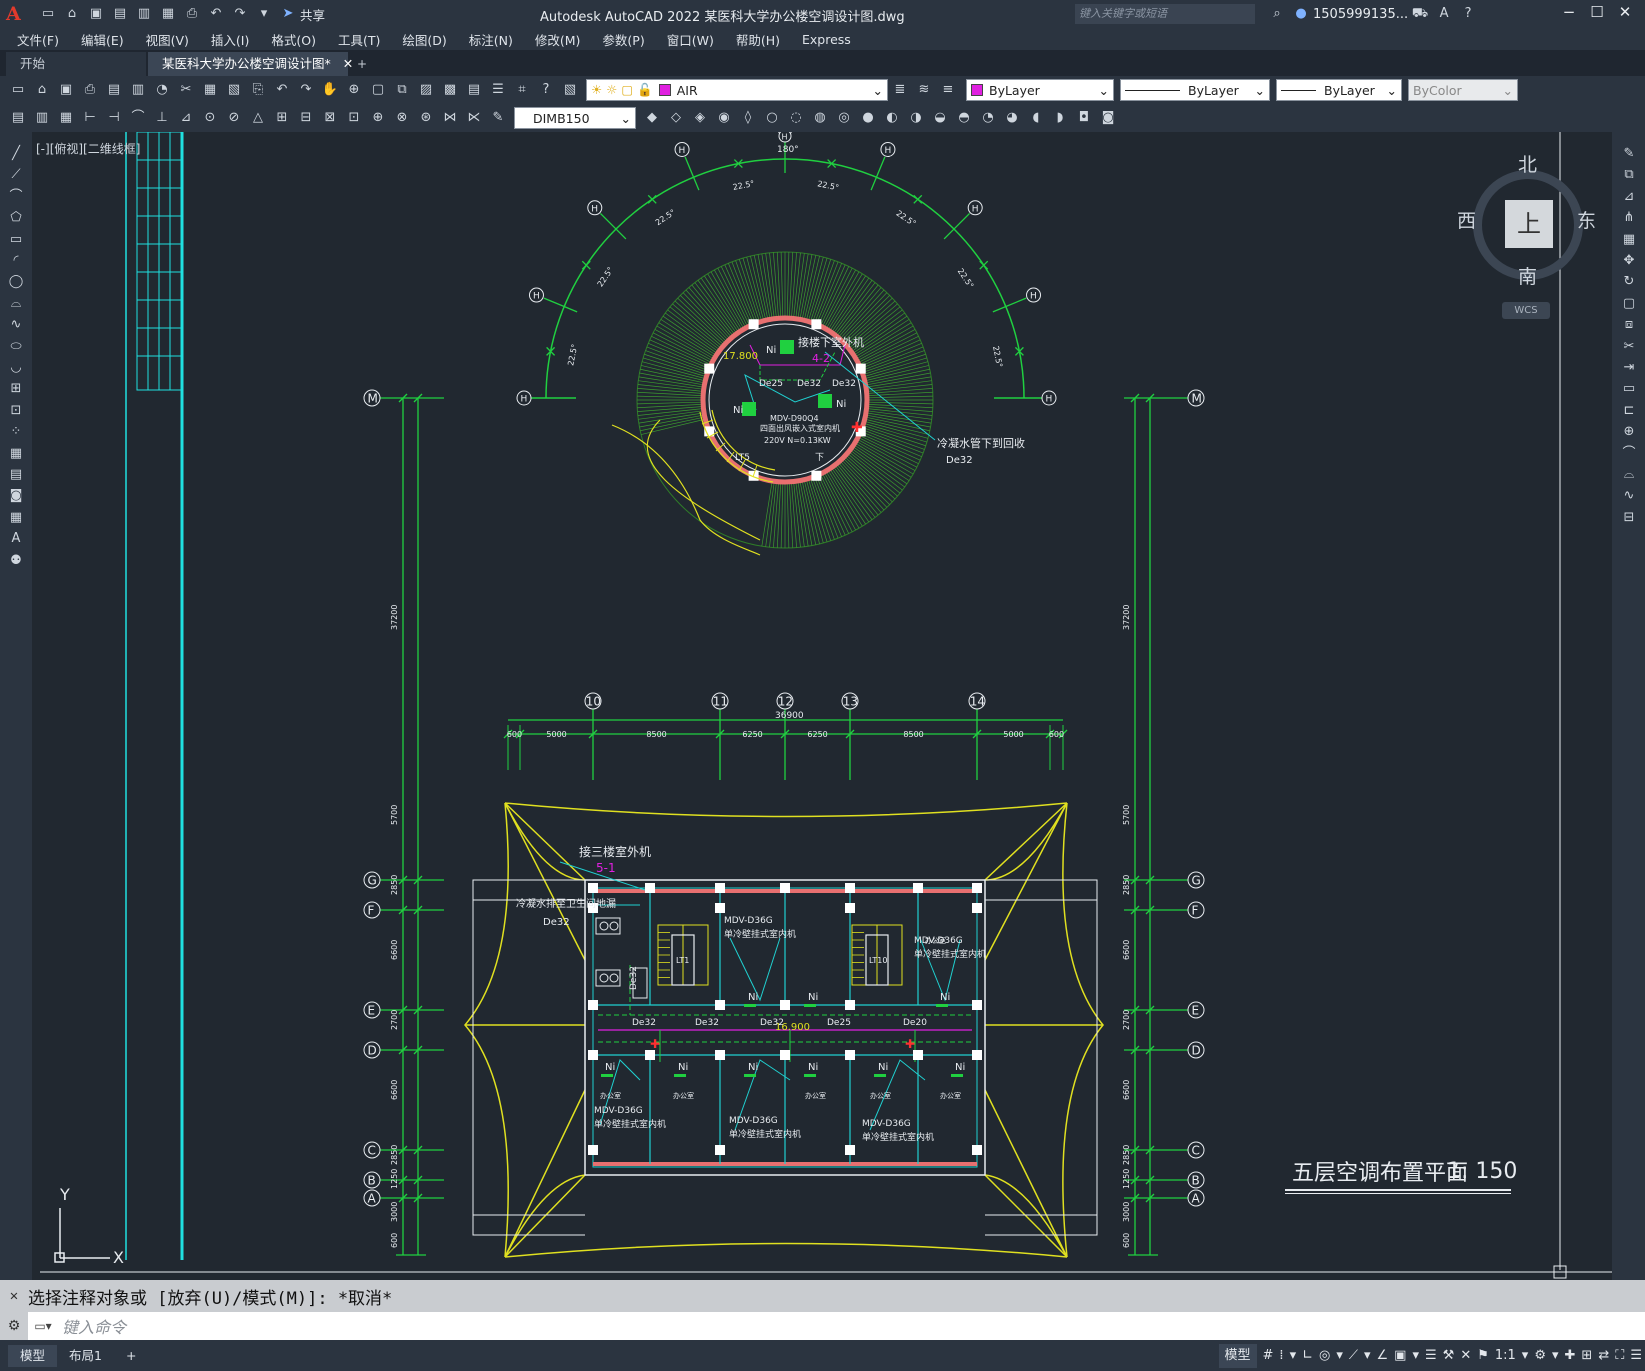 The width and height of the screenshot is (1645, 1371). Describe the element at coordinates (558, 39) in the screenshot. I see `menu-item-8: 修改(M)` at that location.